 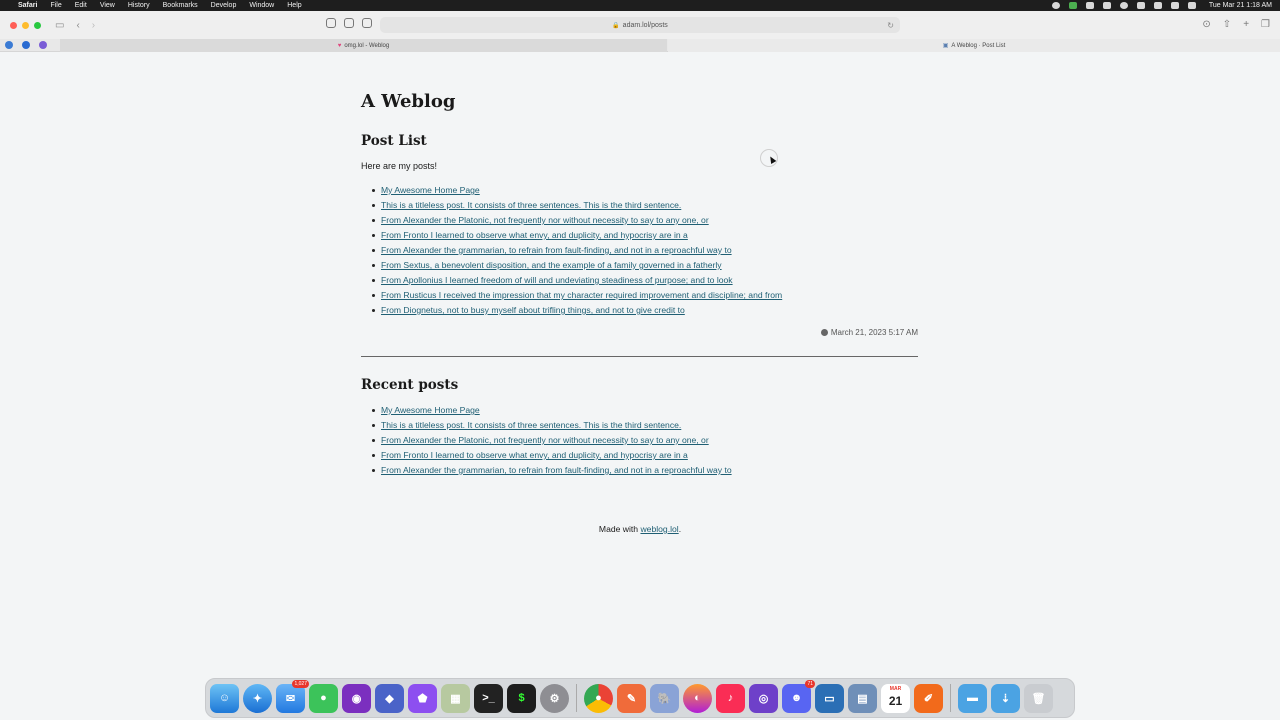 What do you see at coordinates (890, 25) in the screenshot?
I see `reload-icon: ↻` at bounding box center [890, 25].